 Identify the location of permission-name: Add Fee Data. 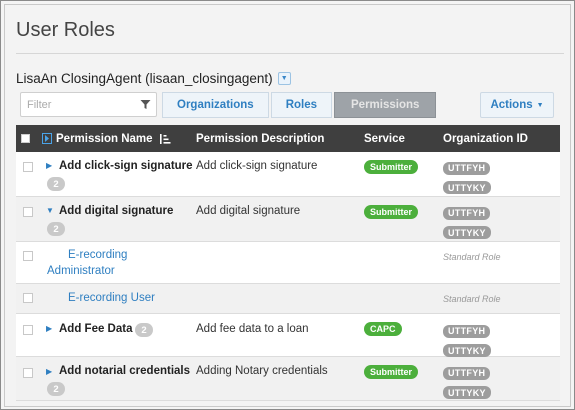
(96, 329).